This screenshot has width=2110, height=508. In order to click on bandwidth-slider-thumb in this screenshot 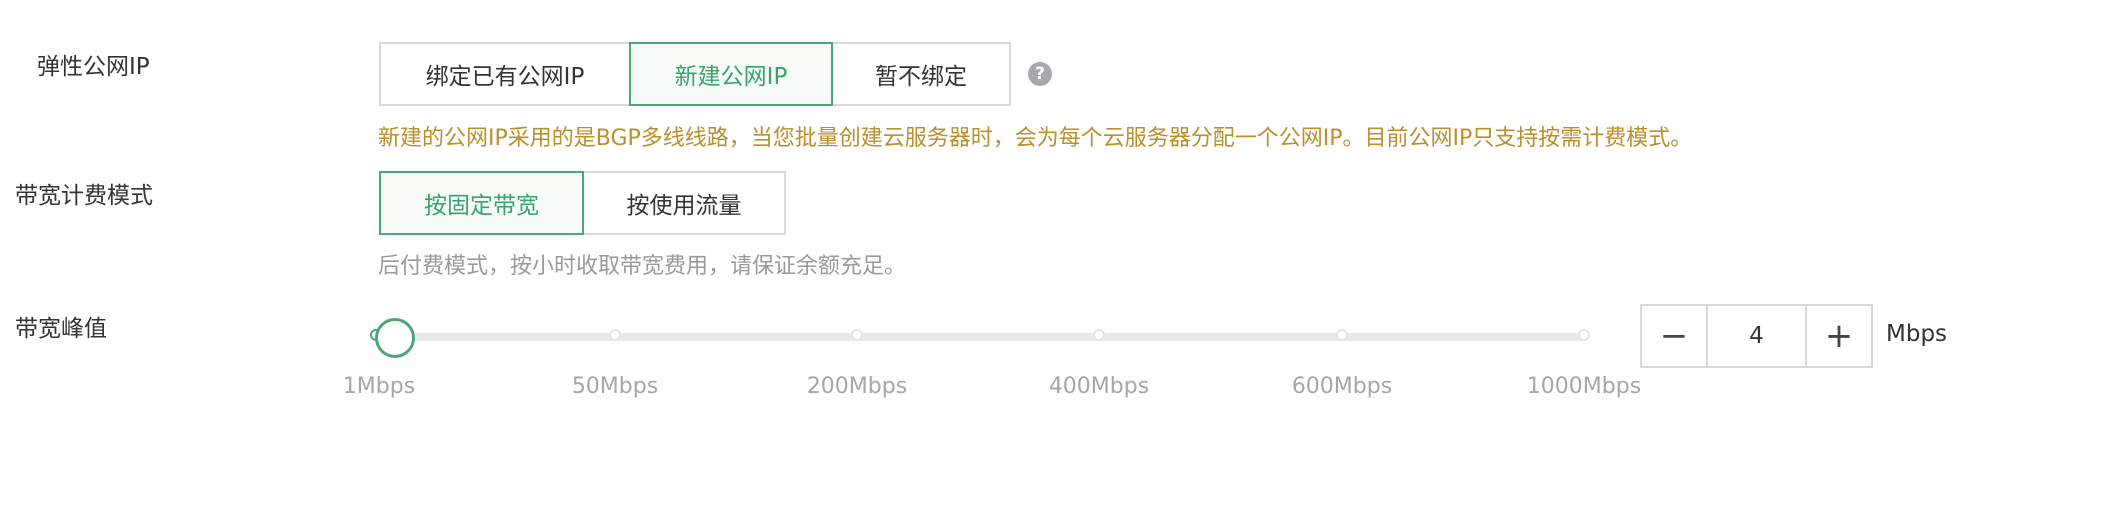, I will do `click(395, 338)`.